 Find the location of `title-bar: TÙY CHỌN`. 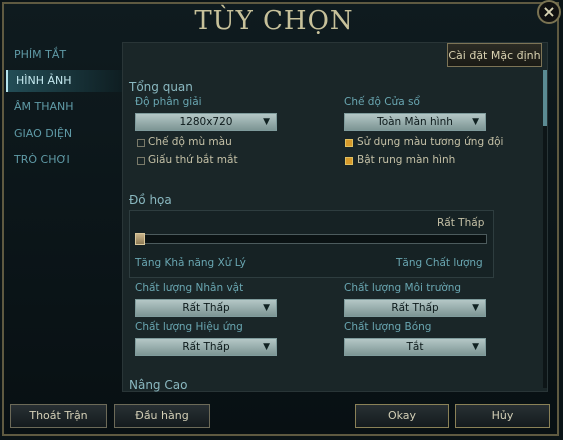

title-bar: TÙY CHỌN is located at coordinates (274, 21).